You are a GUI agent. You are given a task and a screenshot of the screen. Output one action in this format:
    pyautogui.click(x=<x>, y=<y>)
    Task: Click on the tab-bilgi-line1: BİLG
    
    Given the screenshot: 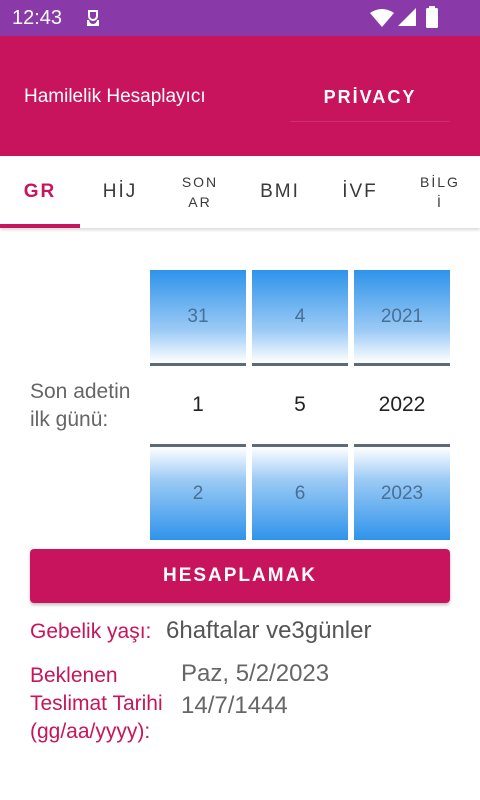 What is the action you would take?
    pyautogui.click(x=440, y=182)
    